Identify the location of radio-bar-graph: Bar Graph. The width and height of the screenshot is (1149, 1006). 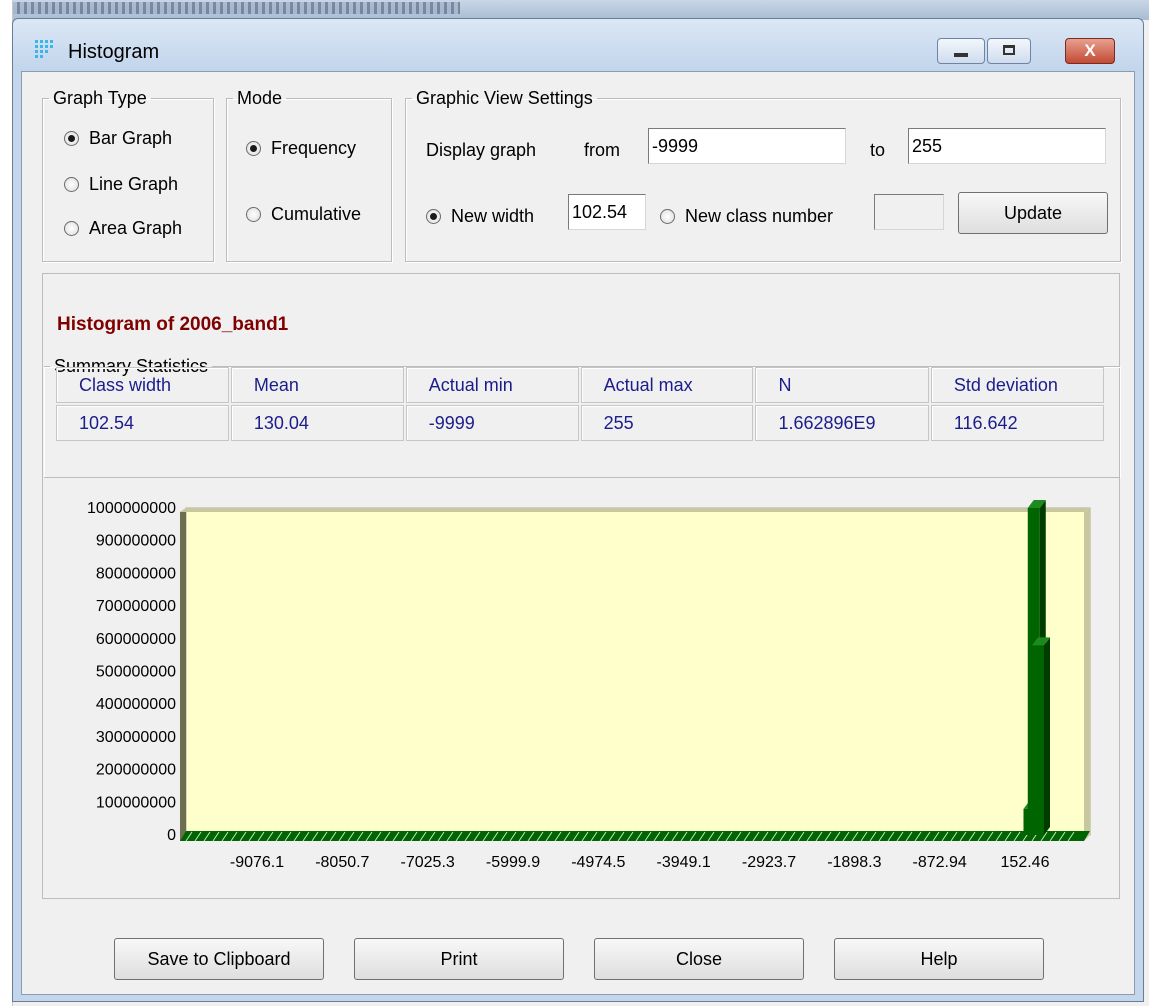
(118, 138).